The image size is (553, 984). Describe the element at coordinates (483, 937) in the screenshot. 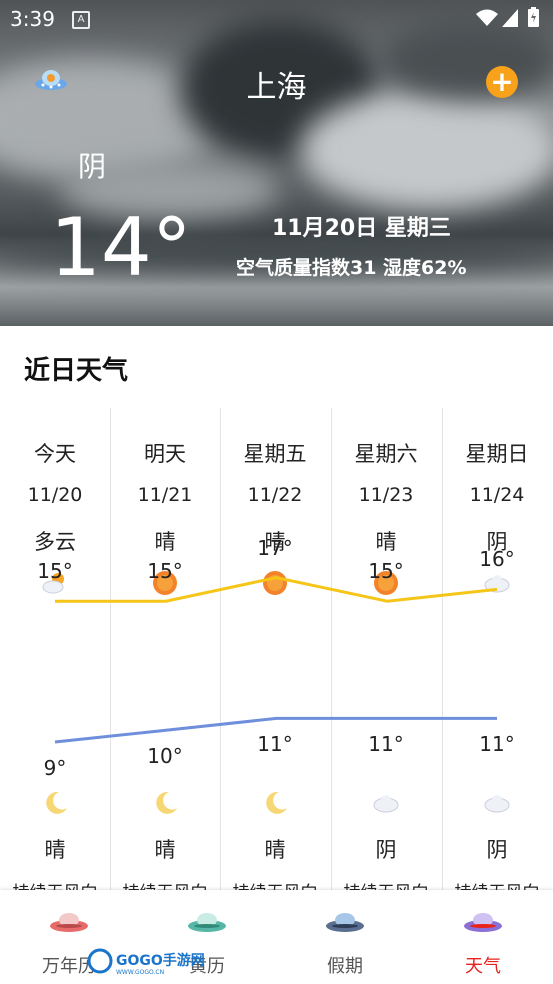

I see `tab-weather: 天气` at that location.